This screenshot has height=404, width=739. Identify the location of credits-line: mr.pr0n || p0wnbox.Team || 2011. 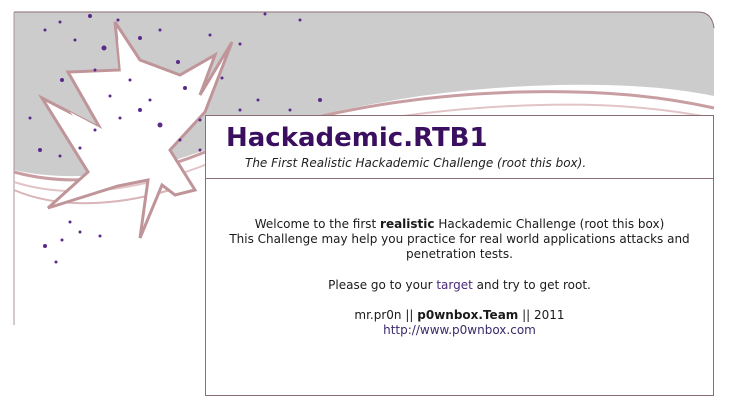
(459, 315).